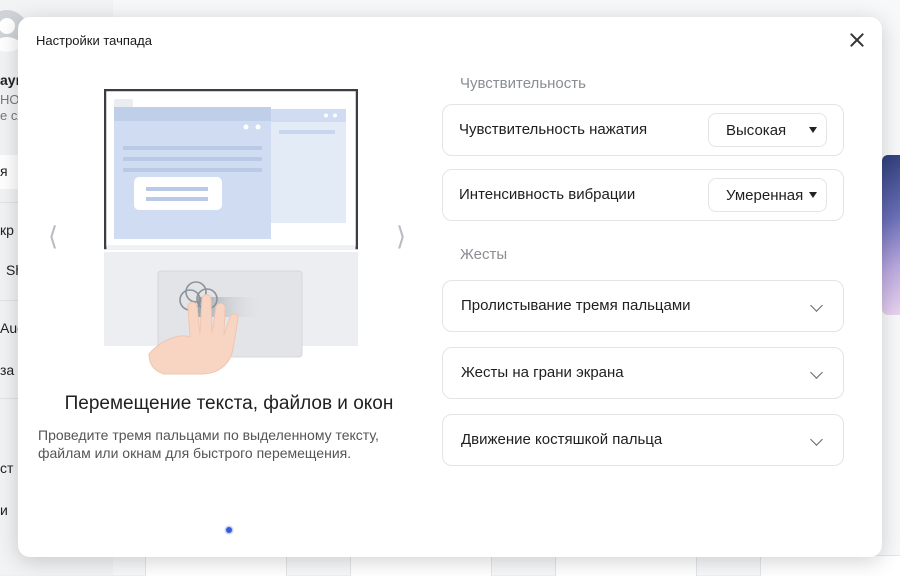 This screenshot has width=900, height=576. Describe the element at coordinates (523, 83) in the screenshot. I see `sensitivity-heading: Чувствительность` at that location.